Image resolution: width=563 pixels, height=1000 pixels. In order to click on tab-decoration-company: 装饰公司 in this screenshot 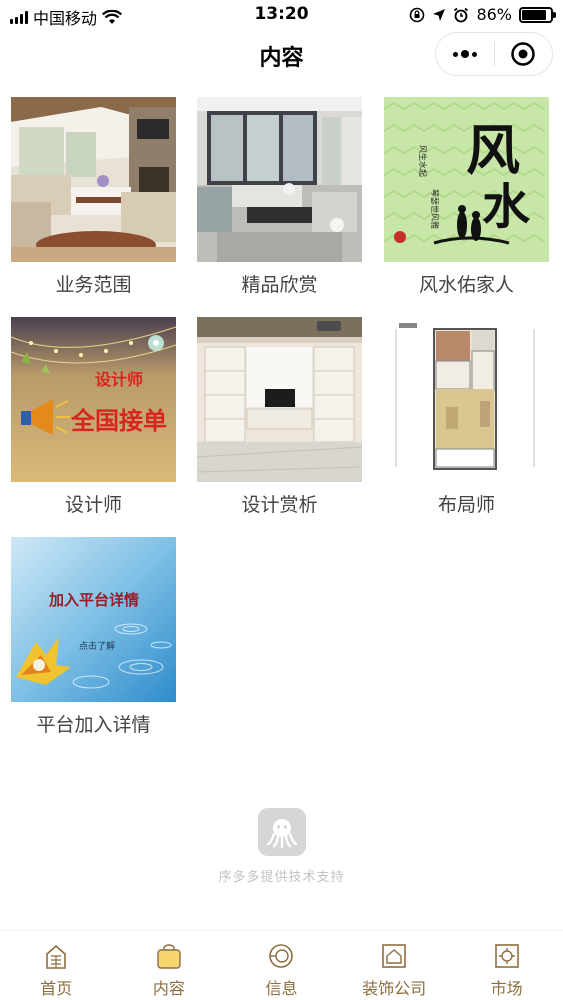, I will do `click(394, 965)`.